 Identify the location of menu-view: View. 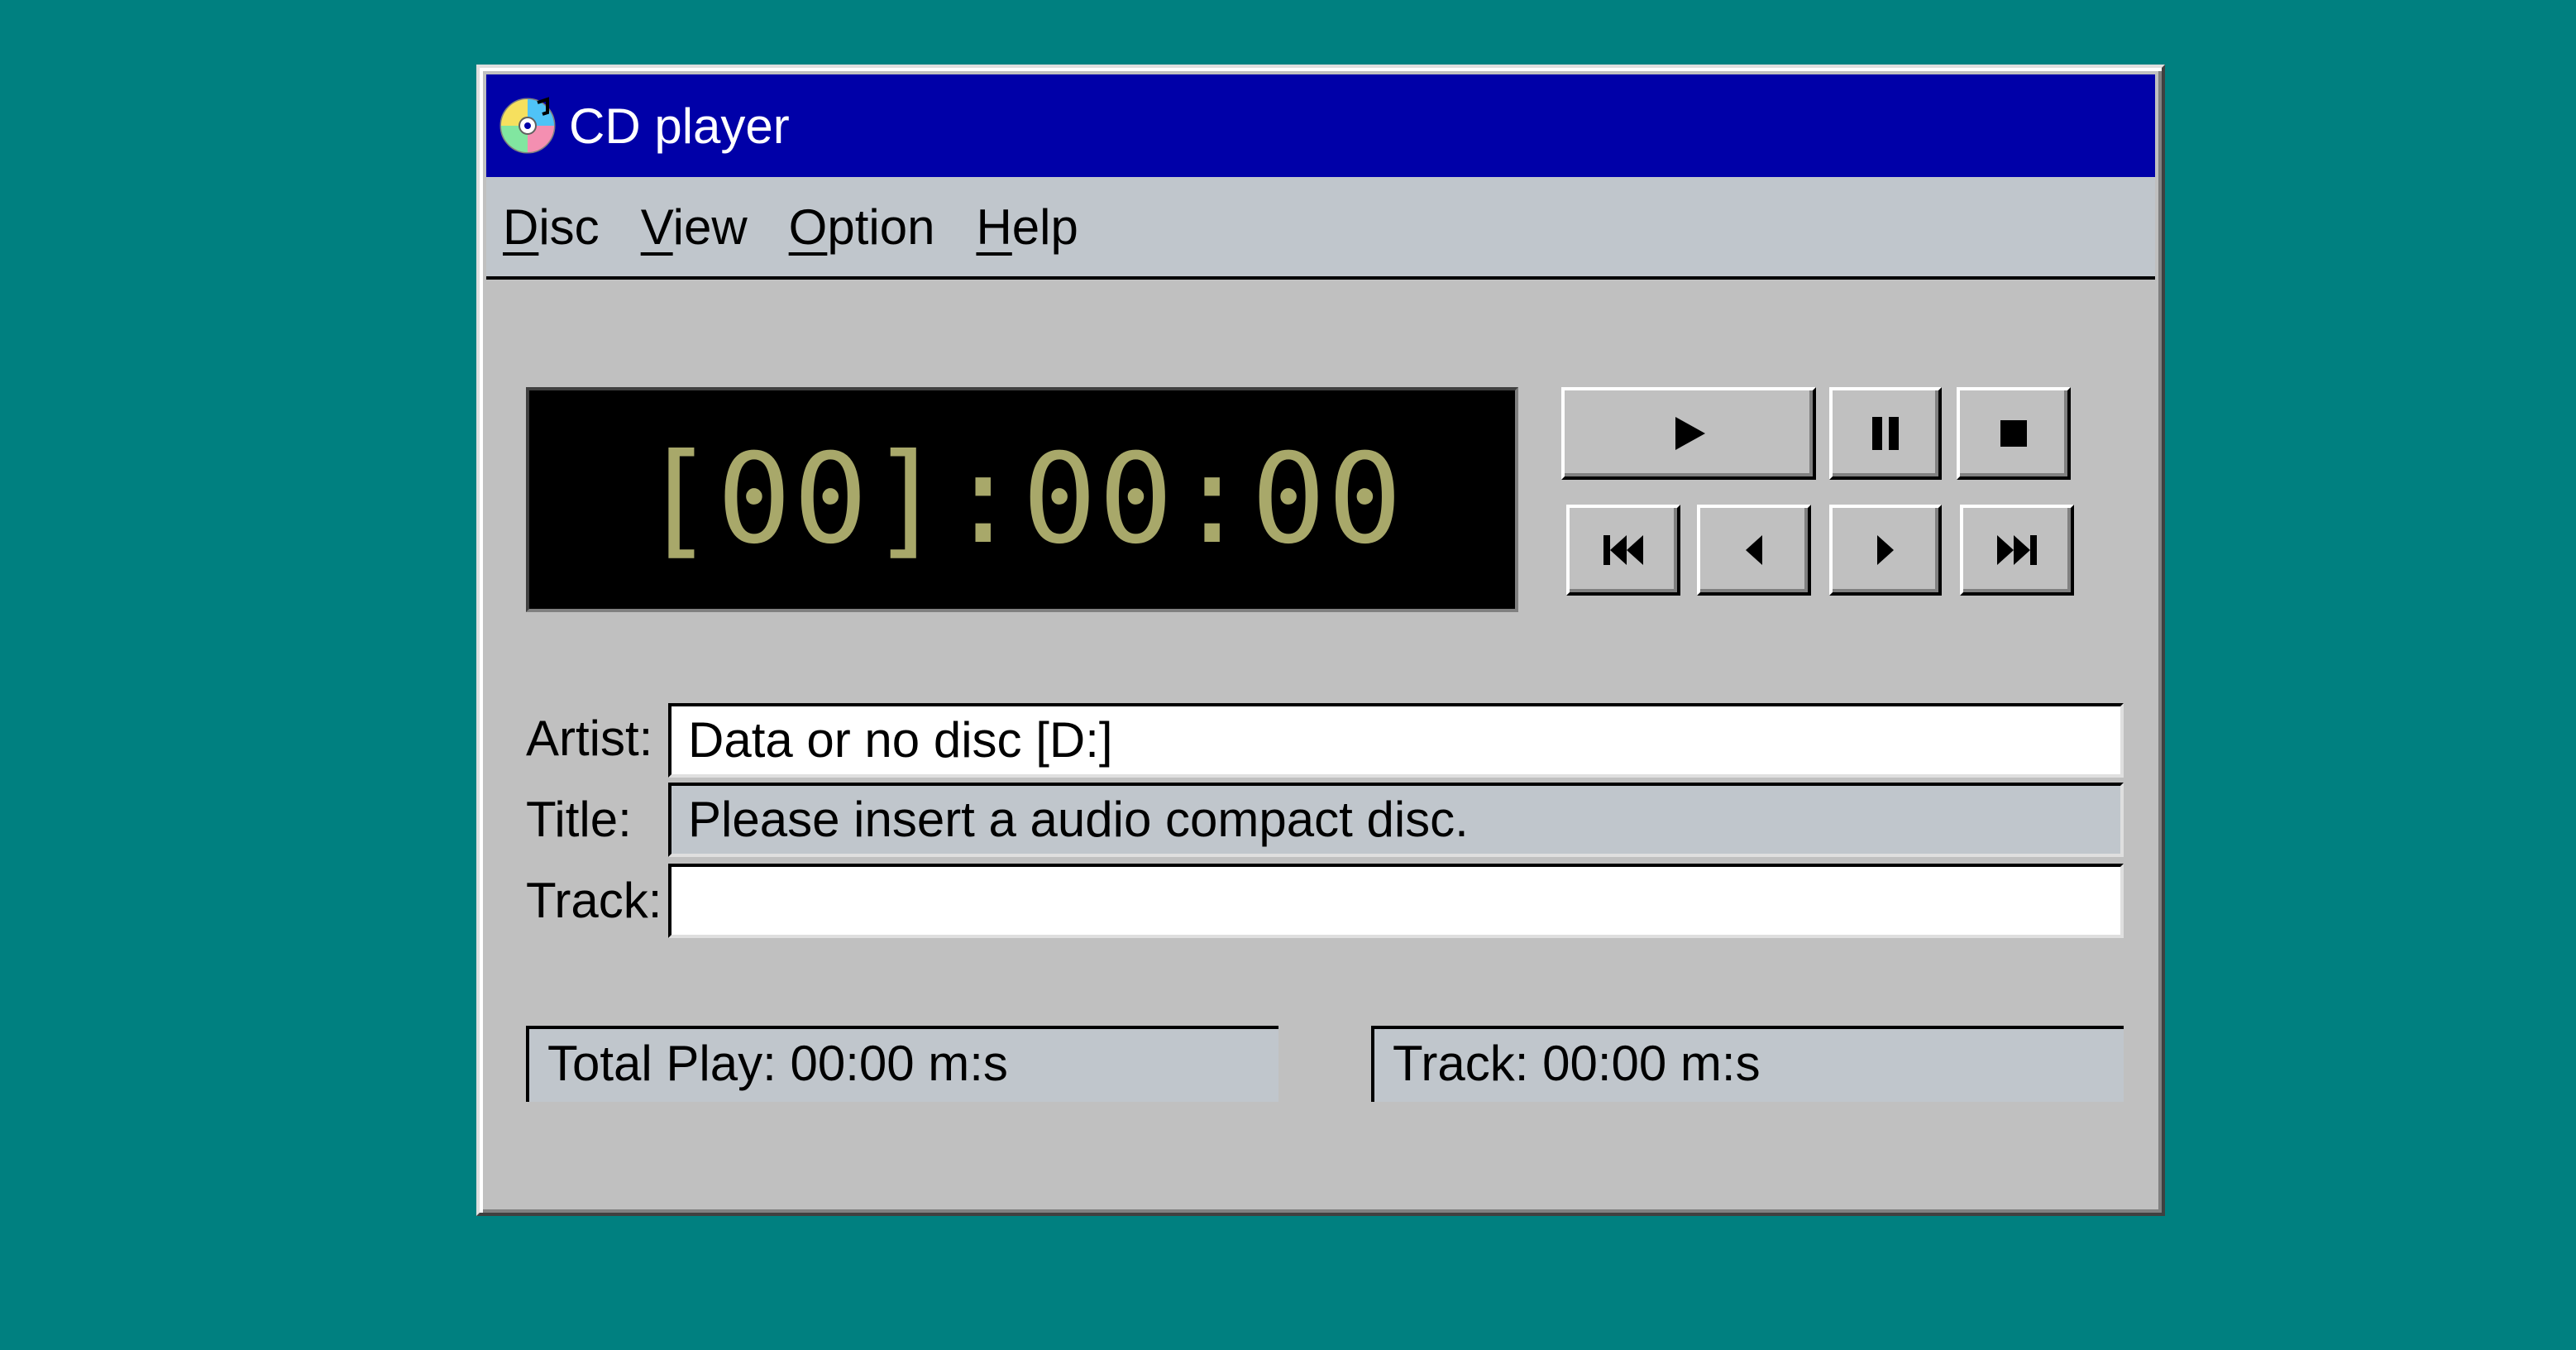
(694, 227).